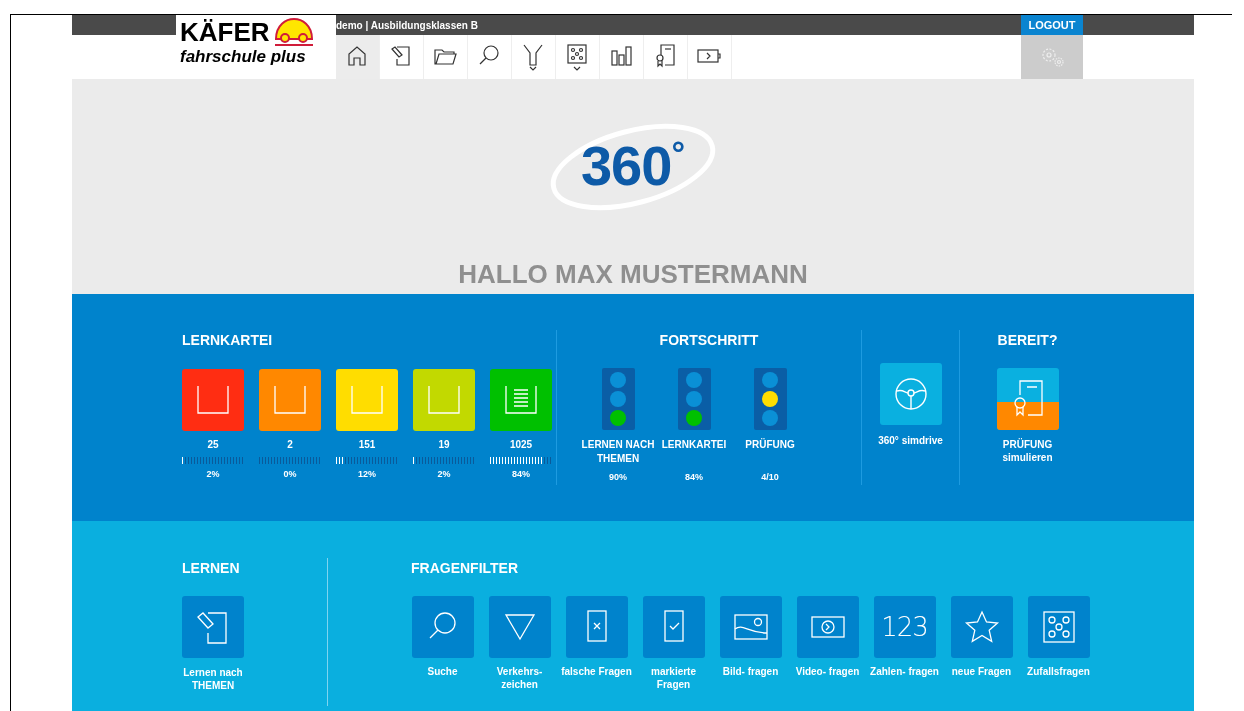 This screenshot has width=1244, height=711. Describe the element at coordinates (367, 474) in the screenshot. I see `card-percent: 12%` at that location.